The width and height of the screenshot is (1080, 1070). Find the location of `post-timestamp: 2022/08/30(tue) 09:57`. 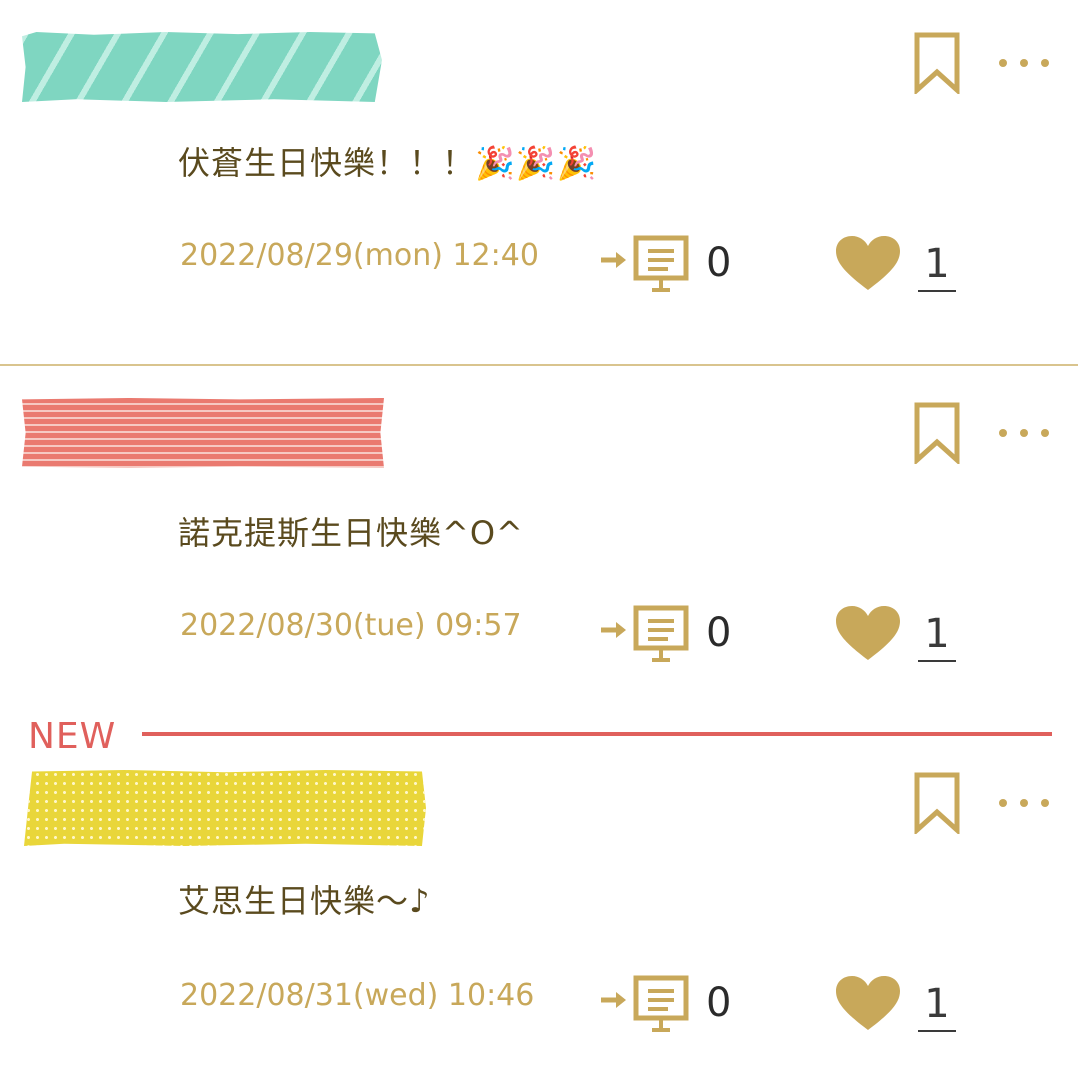

post-timestamp: 2022/08/30(tue) 09:57 is located at coordinates (351, 625).